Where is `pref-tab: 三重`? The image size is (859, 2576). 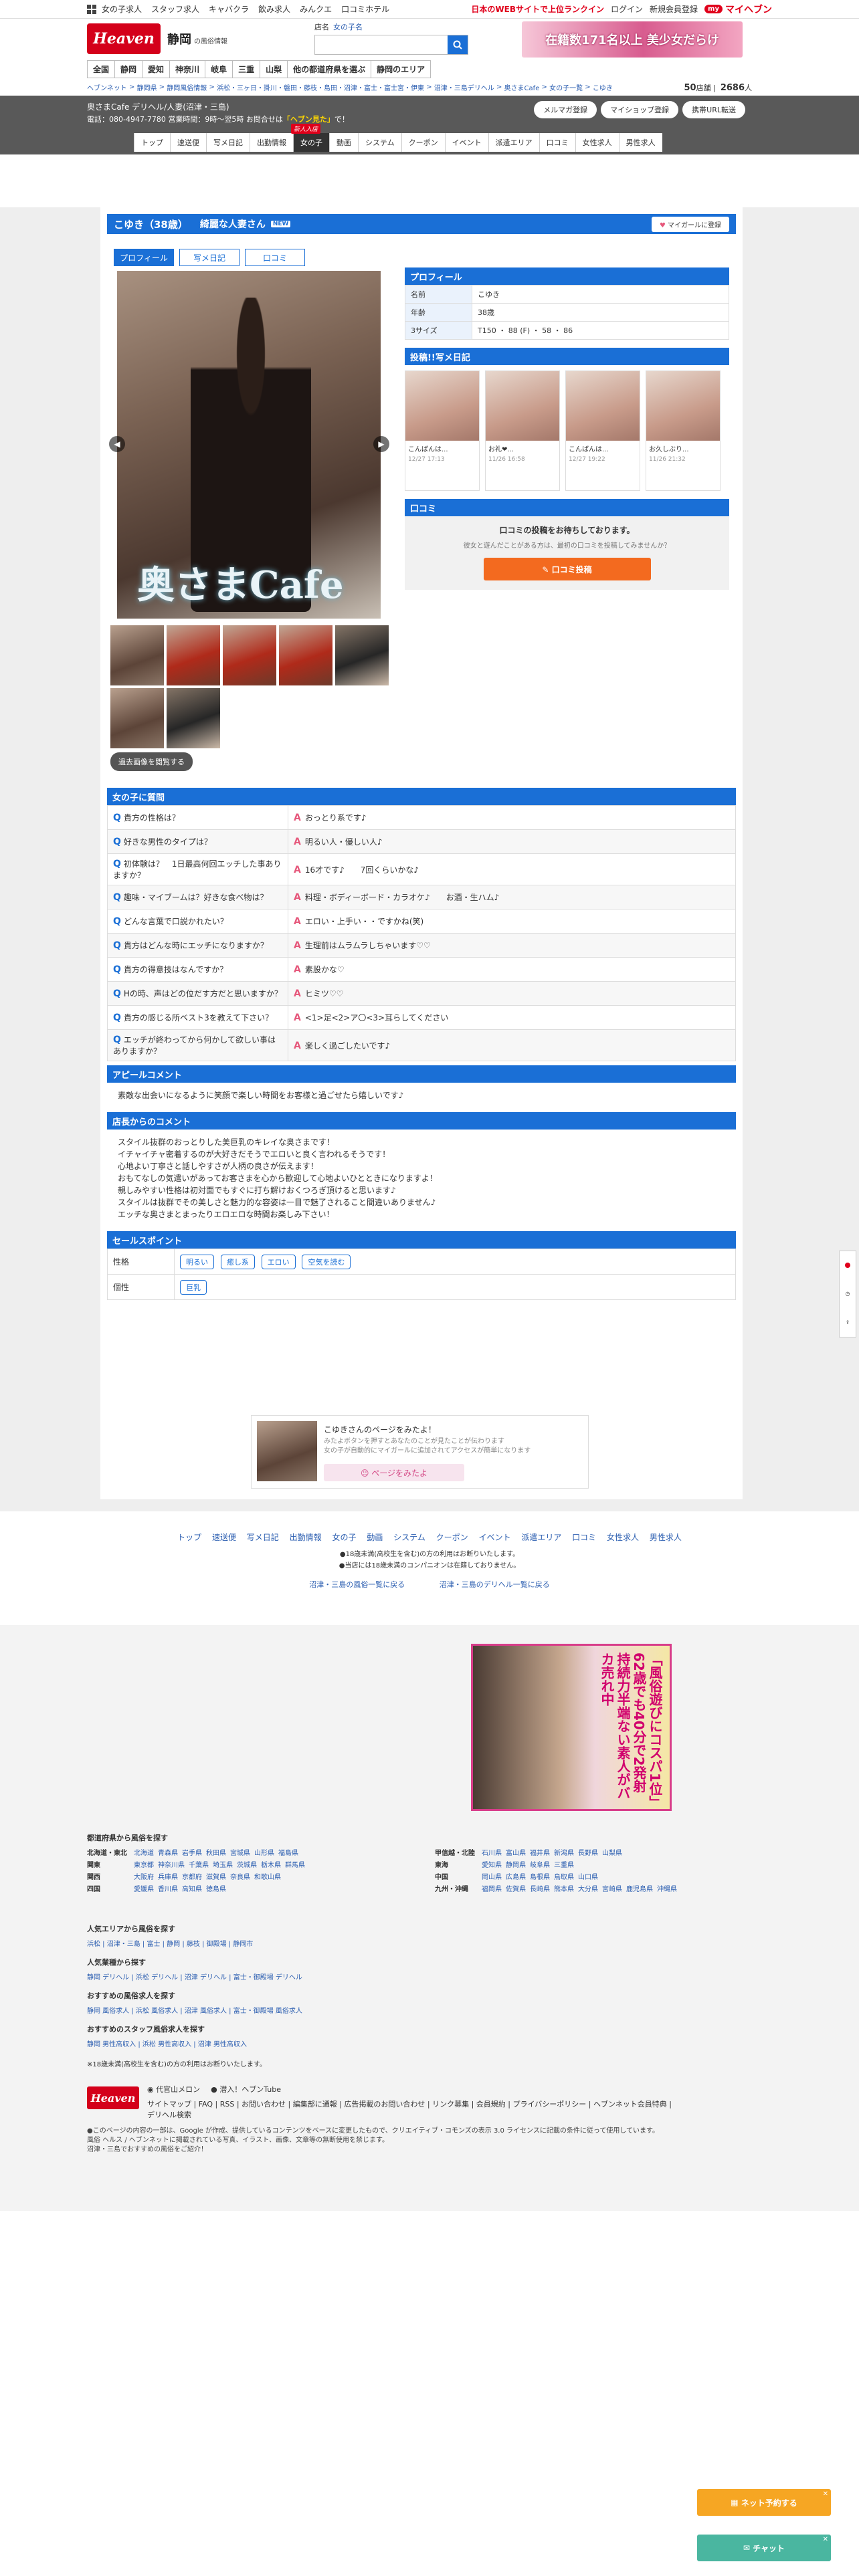
pref-tab: 三重 is located at coordinates (247, 69).